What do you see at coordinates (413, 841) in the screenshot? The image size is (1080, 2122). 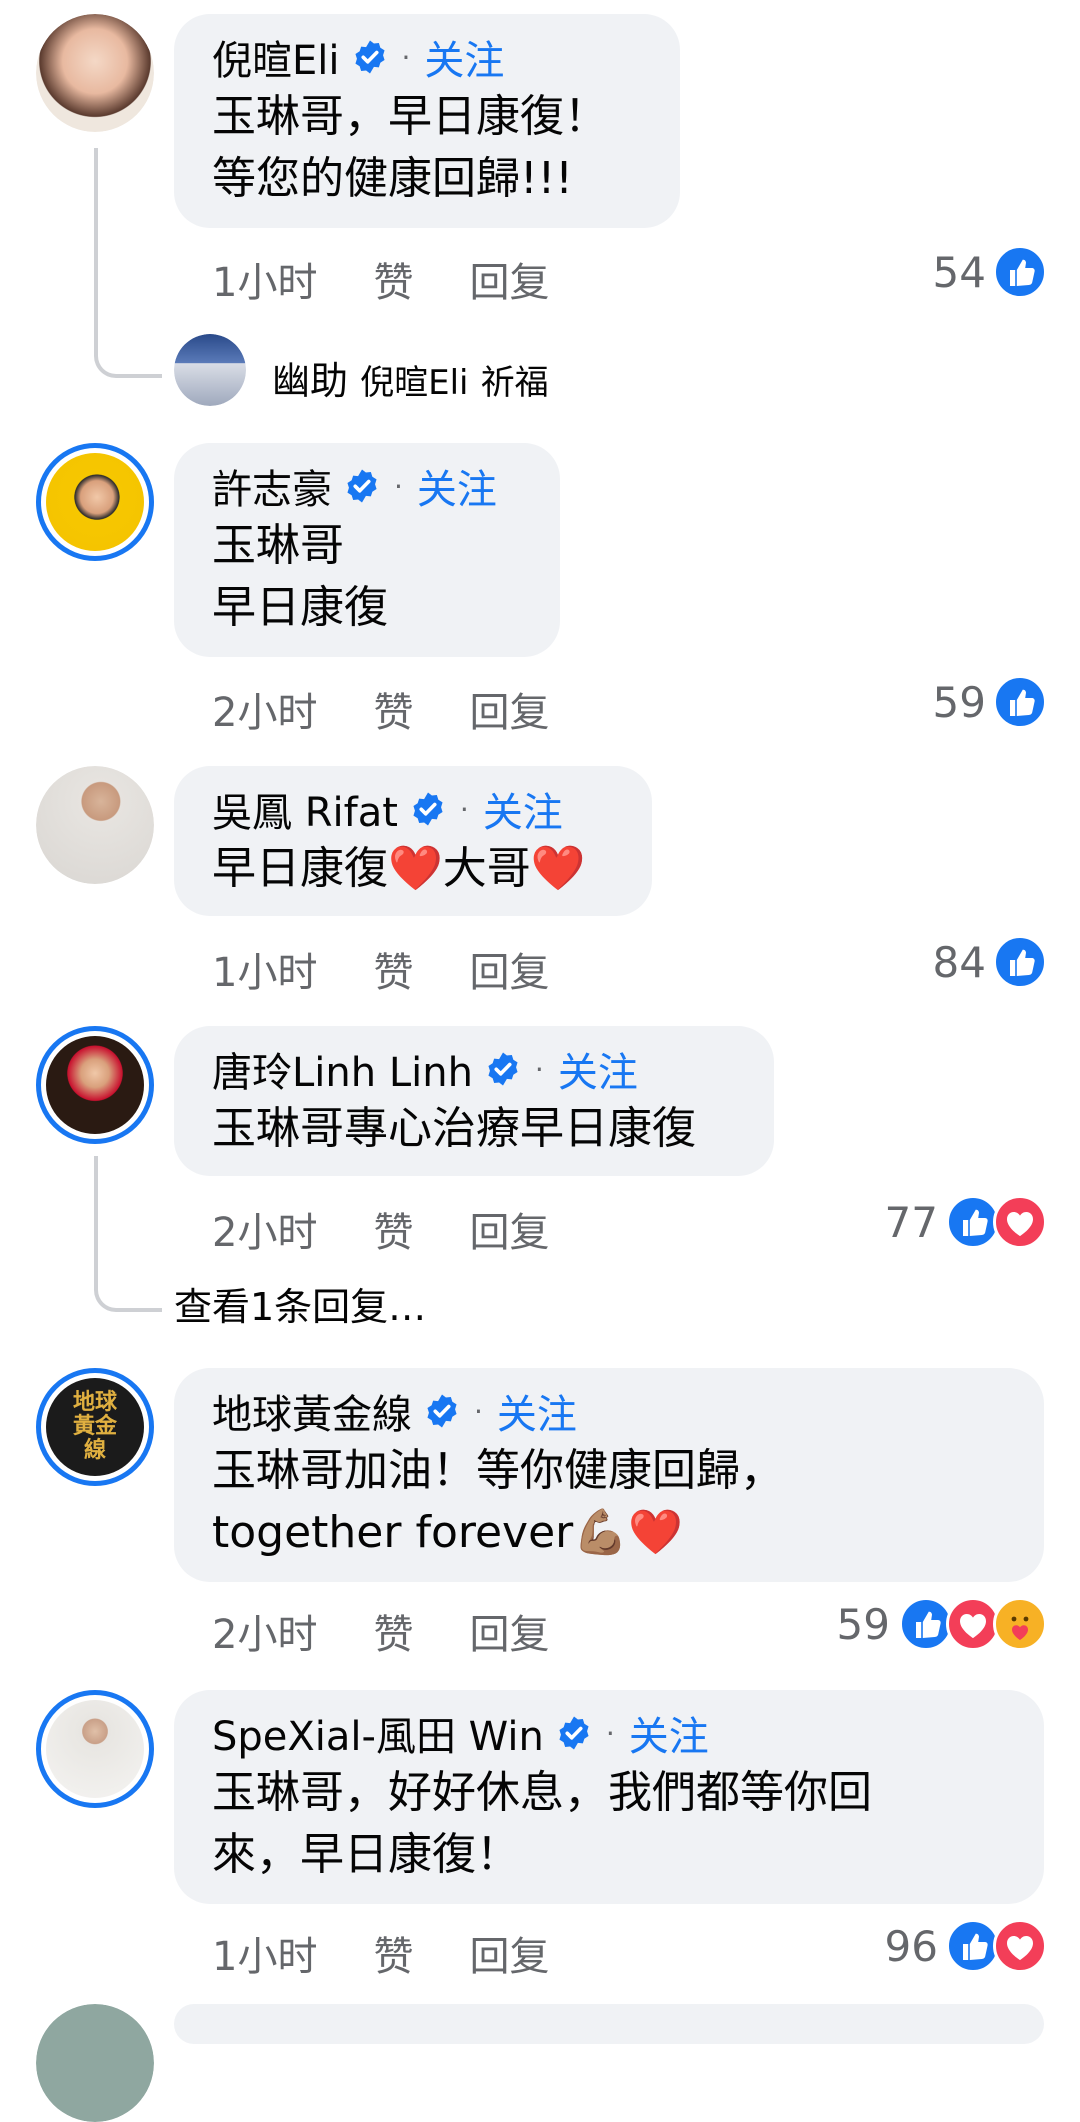 I see `comment-bubble: 吳鳳 Rifat · 关注 早日康復❤️大哥❤️` at bounding box center [413, 841].